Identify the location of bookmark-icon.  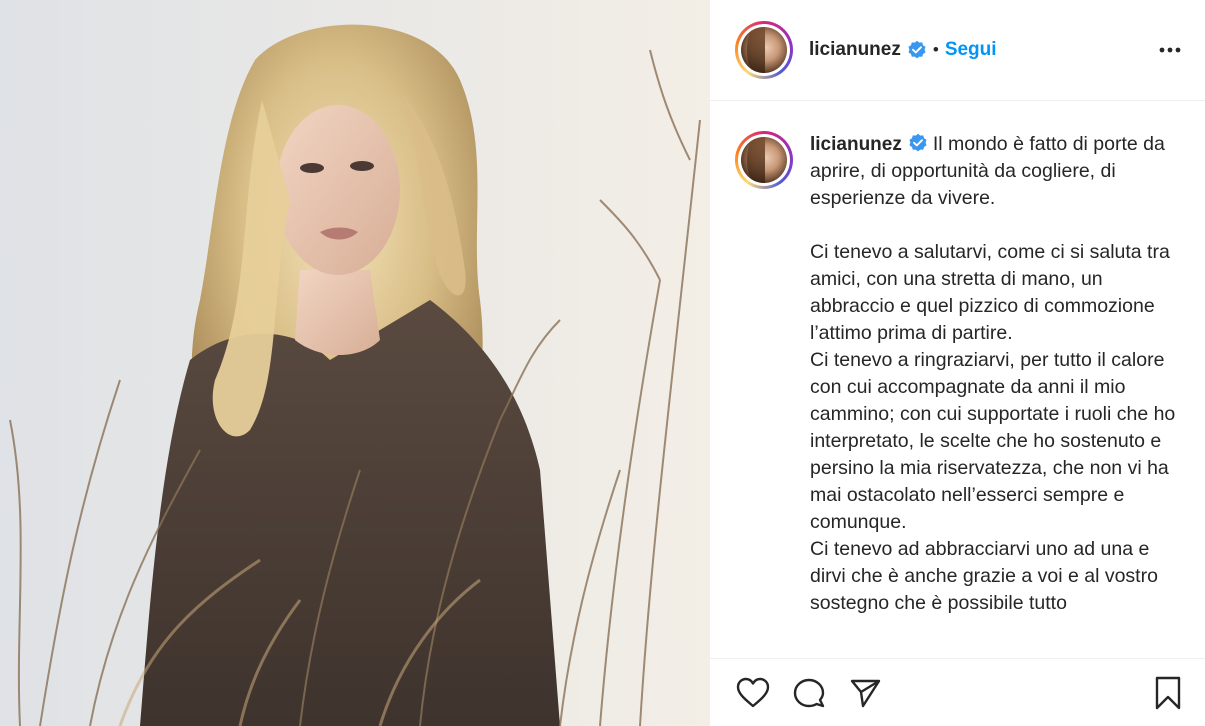
(1168, 692).